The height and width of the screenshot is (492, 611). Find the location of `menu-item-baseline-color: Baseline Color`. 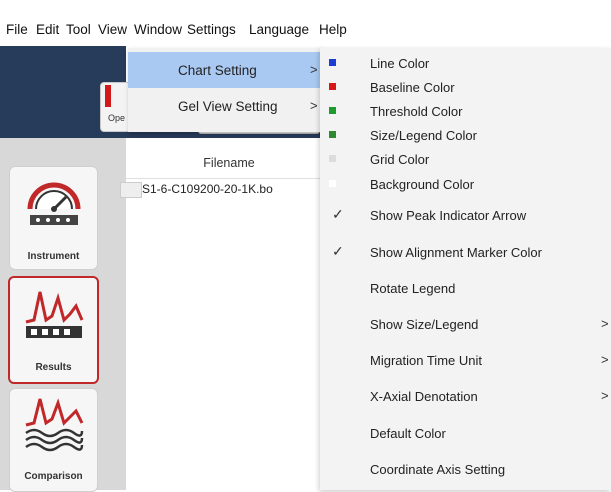

menu-item-baseline-color: Baseline Color is located at coordinates (465, 88).